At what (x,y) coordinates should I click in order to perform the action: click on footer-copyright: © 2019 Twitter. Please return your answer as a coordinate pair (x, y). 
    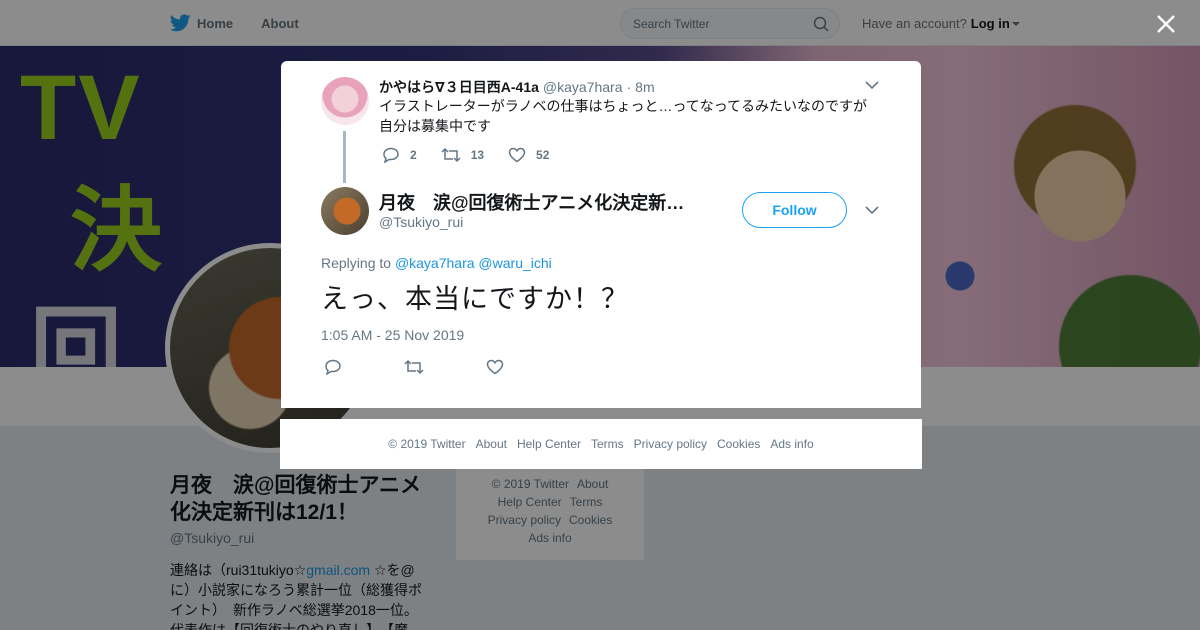
    Looking at the image, I should click on (427, 444).